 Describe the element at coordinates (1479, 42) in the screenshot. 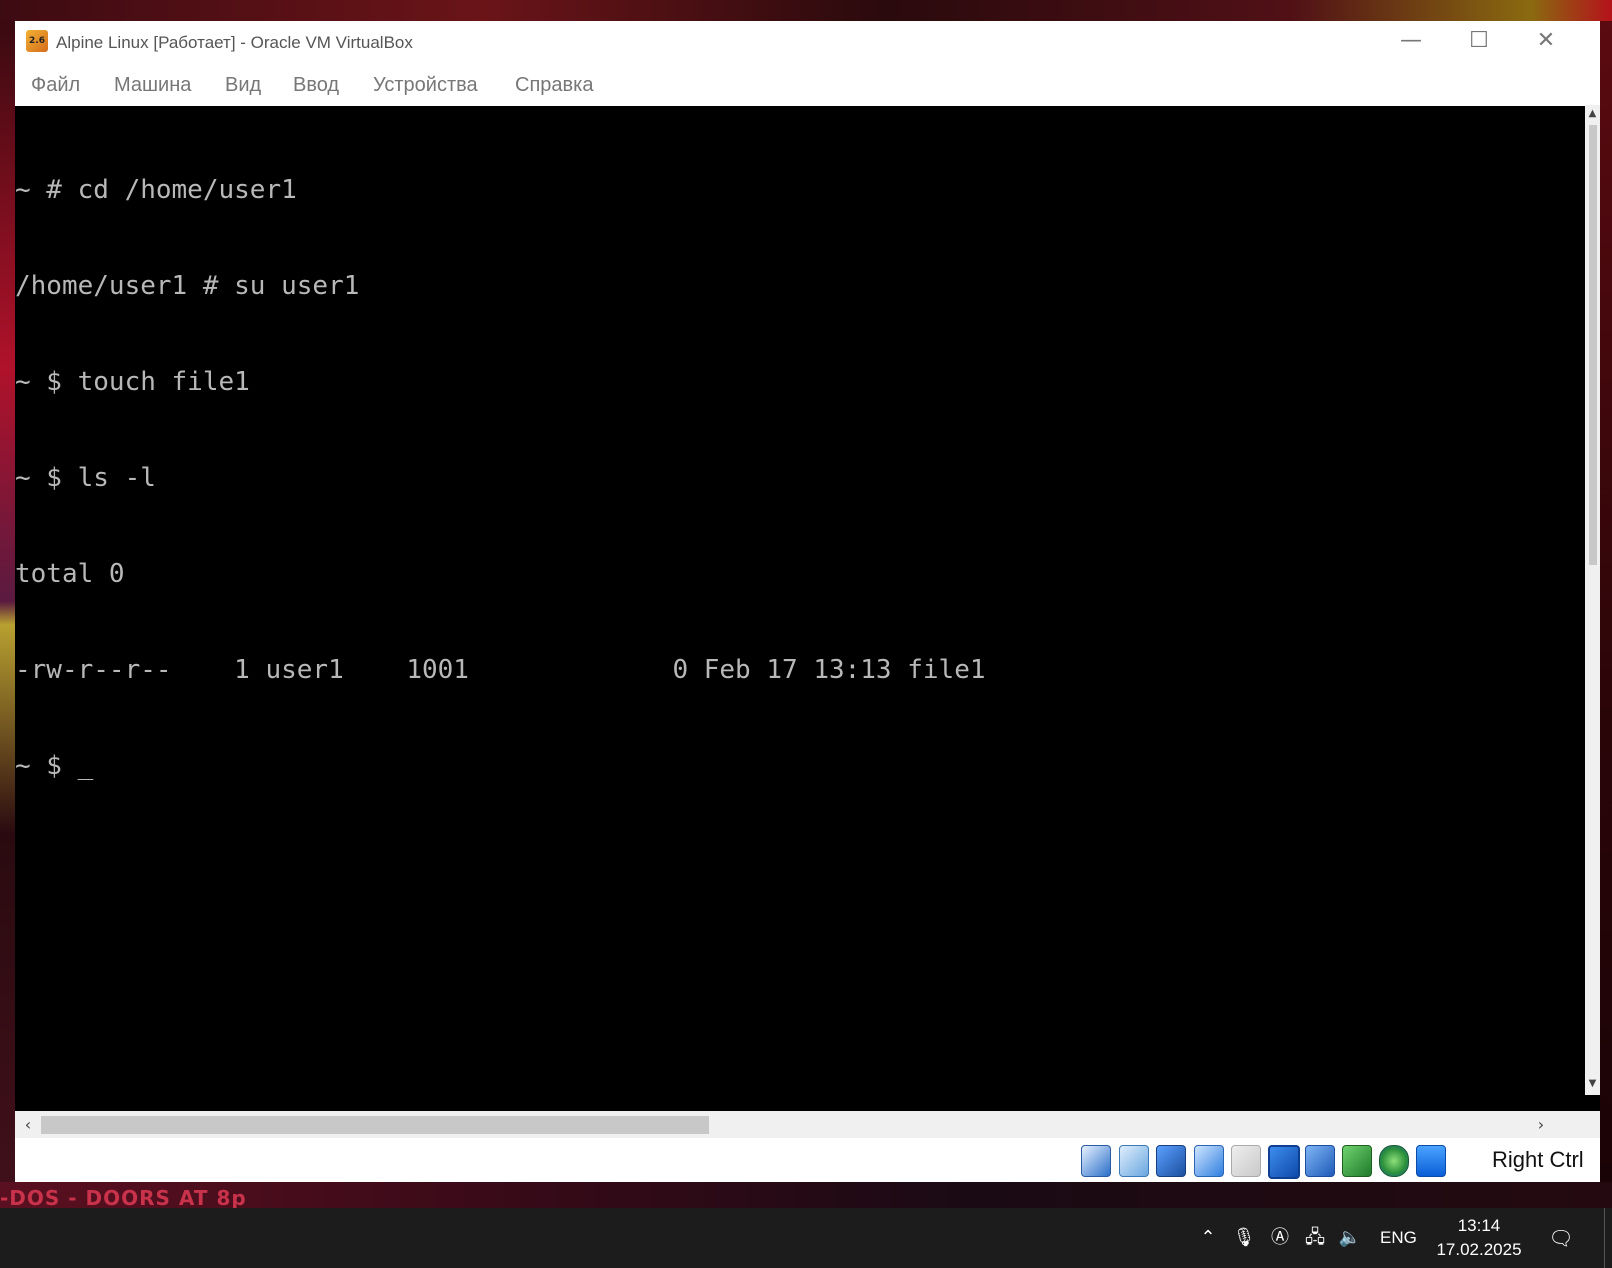

I see `maximize-button: ☐` at that location.